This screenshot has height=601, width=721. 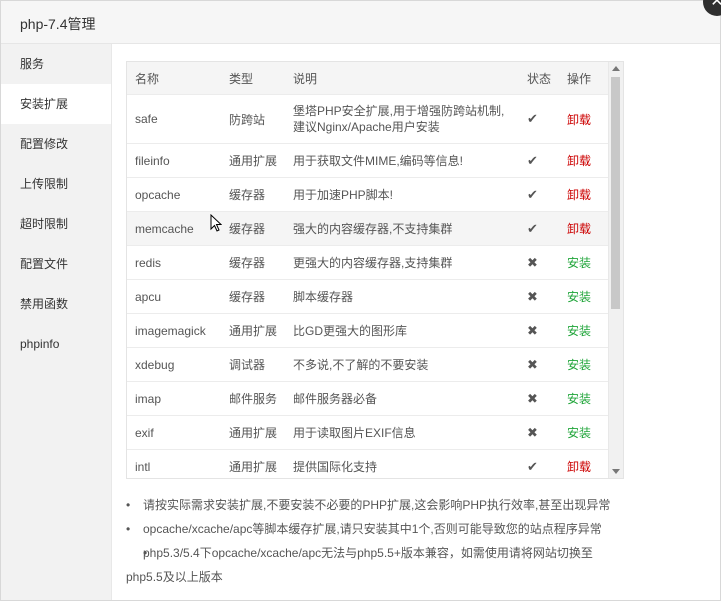 What do you see at coordinates (58, 24) in the screenshot?
I see `dialog-title: php-7.4管理` at bounding box center [58, 24].